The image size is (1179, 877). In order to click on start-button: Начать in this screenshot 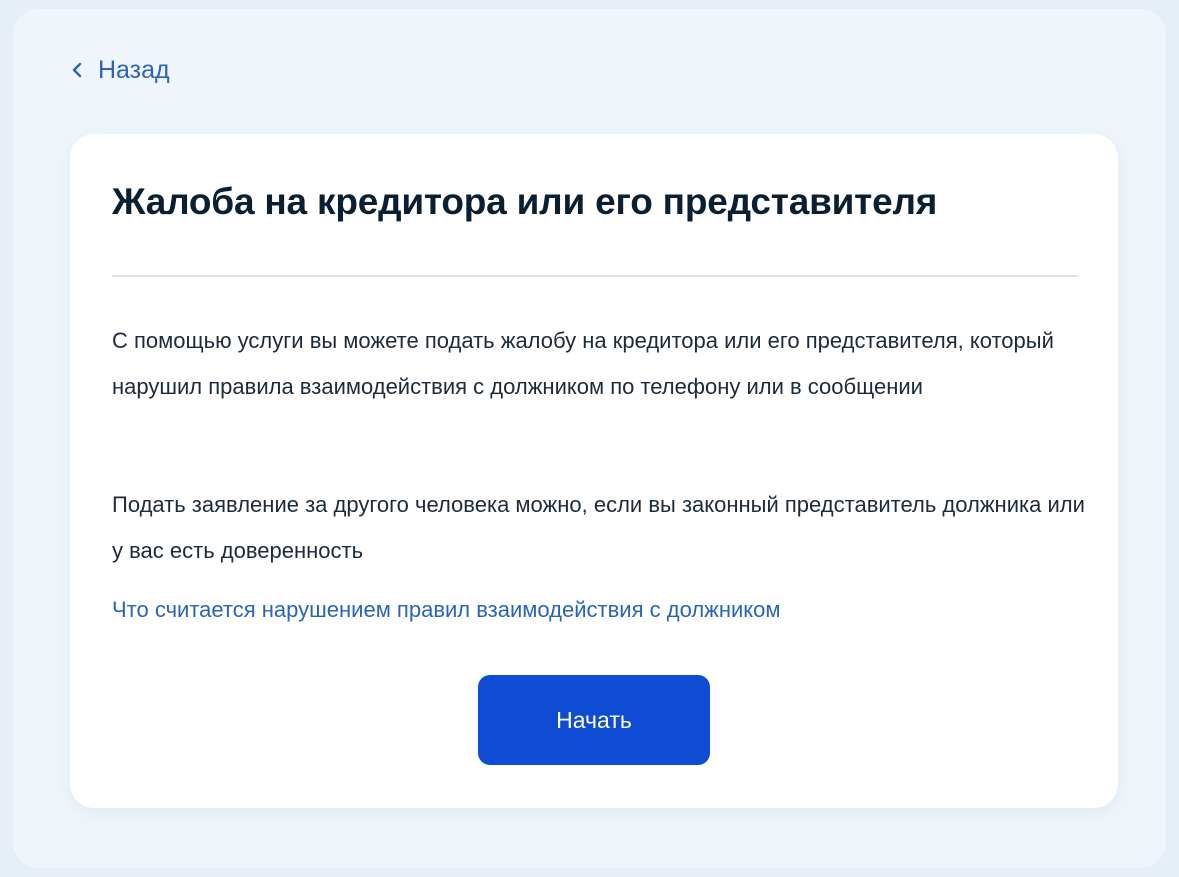, I will do `click(594, 720)`.